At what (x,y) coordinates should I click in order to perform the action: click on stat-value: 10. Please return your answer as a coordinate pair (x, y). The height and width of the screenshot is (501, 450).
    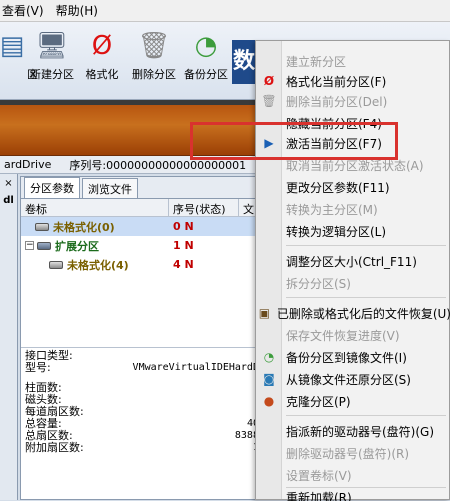
    Looking at the image, I should click on (185, 448).